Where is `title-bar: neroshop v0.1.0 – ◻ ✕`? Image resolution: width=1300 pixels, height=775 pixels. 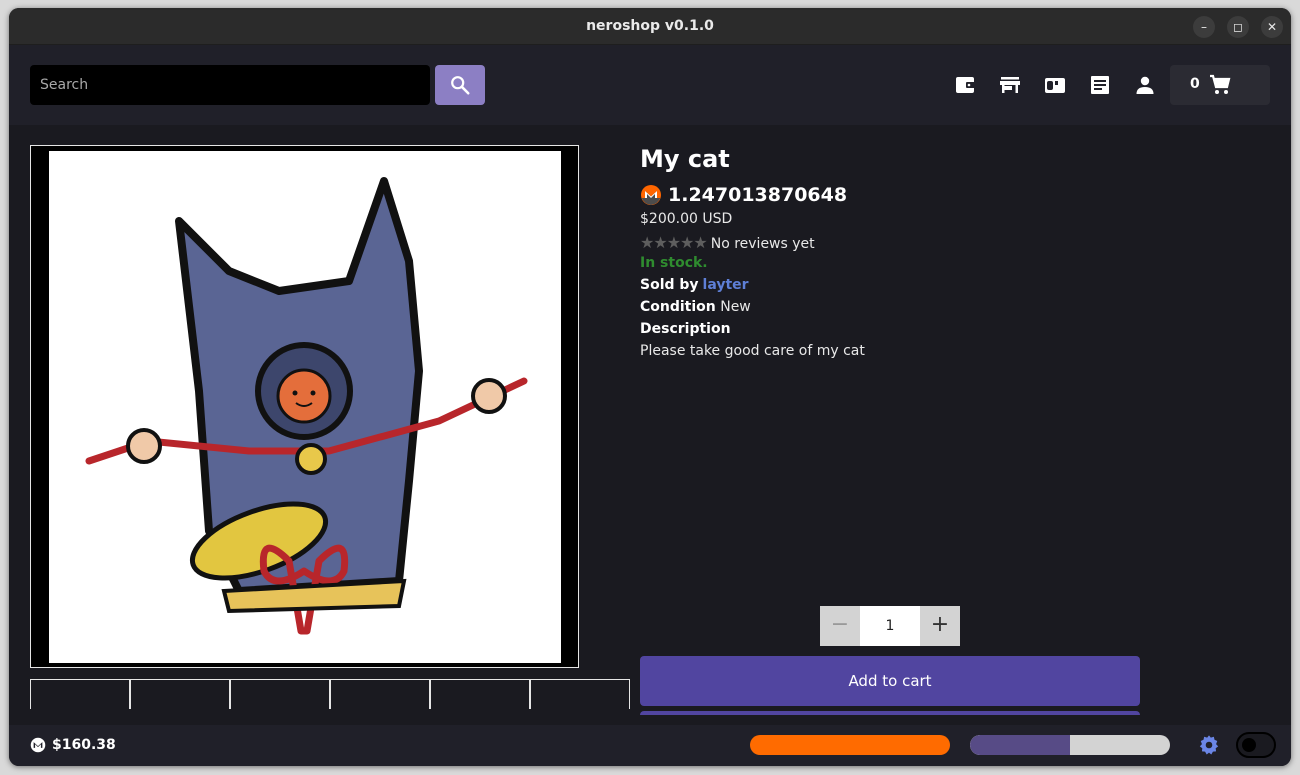 title-bar: neroshop v0.1.0 – ◻ ✕ is located at coordinates (650, 26).